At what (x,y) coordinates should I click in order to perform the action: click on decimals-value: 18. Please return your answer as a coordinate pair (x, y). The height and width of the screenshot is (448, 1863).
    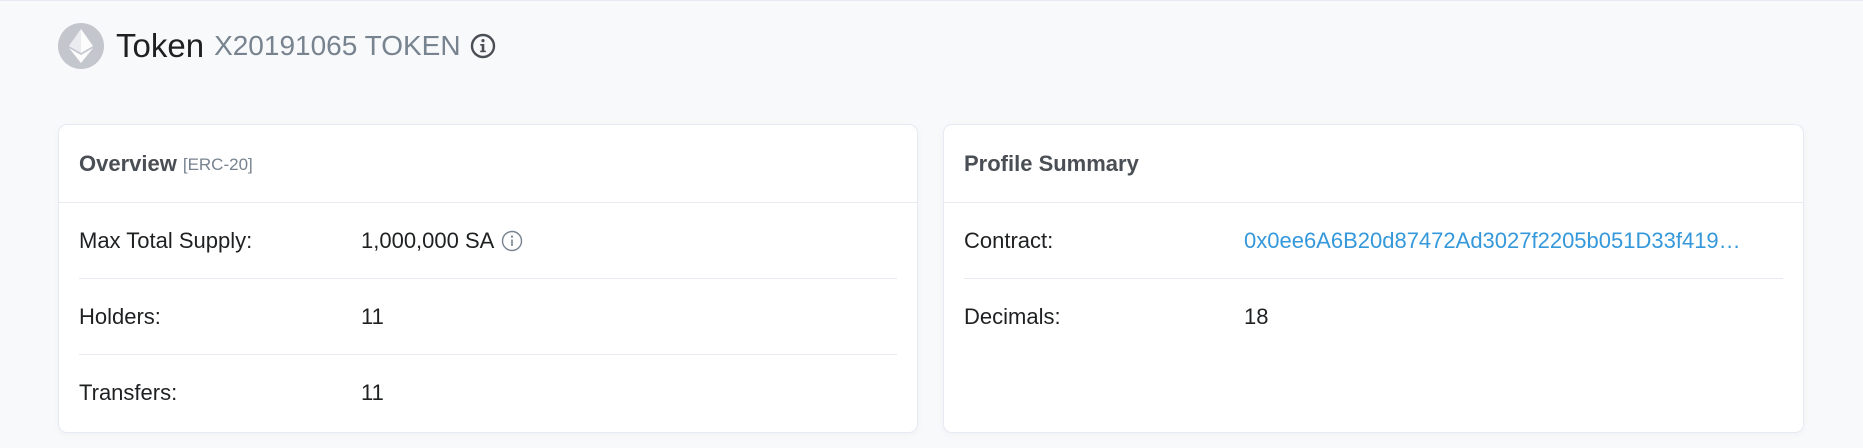
    Looking at the image, I should click on (1256, 316).